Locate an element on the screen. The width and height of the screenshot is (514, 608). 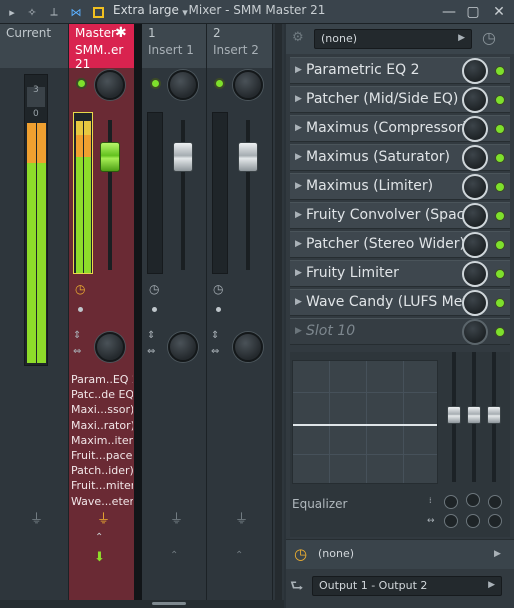
fx-line: Param..EQ 2 is located at coordinates (102, 379).